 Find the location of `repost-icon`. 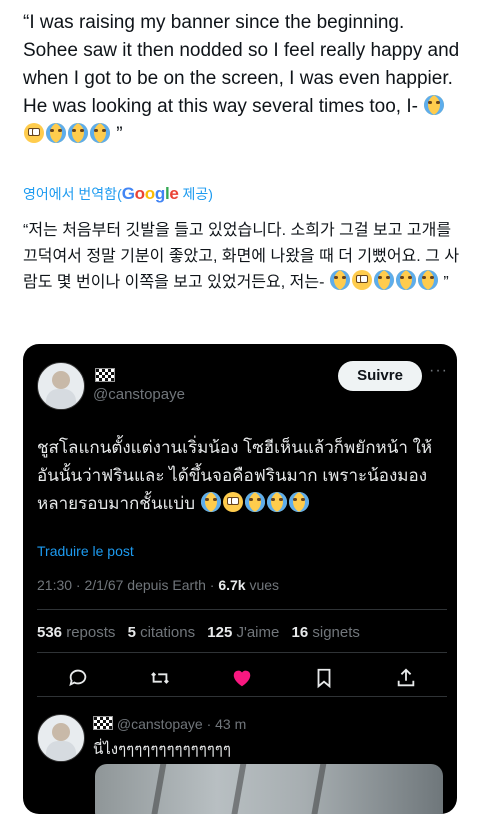

repost-icon is located at coordinates (160, 678).